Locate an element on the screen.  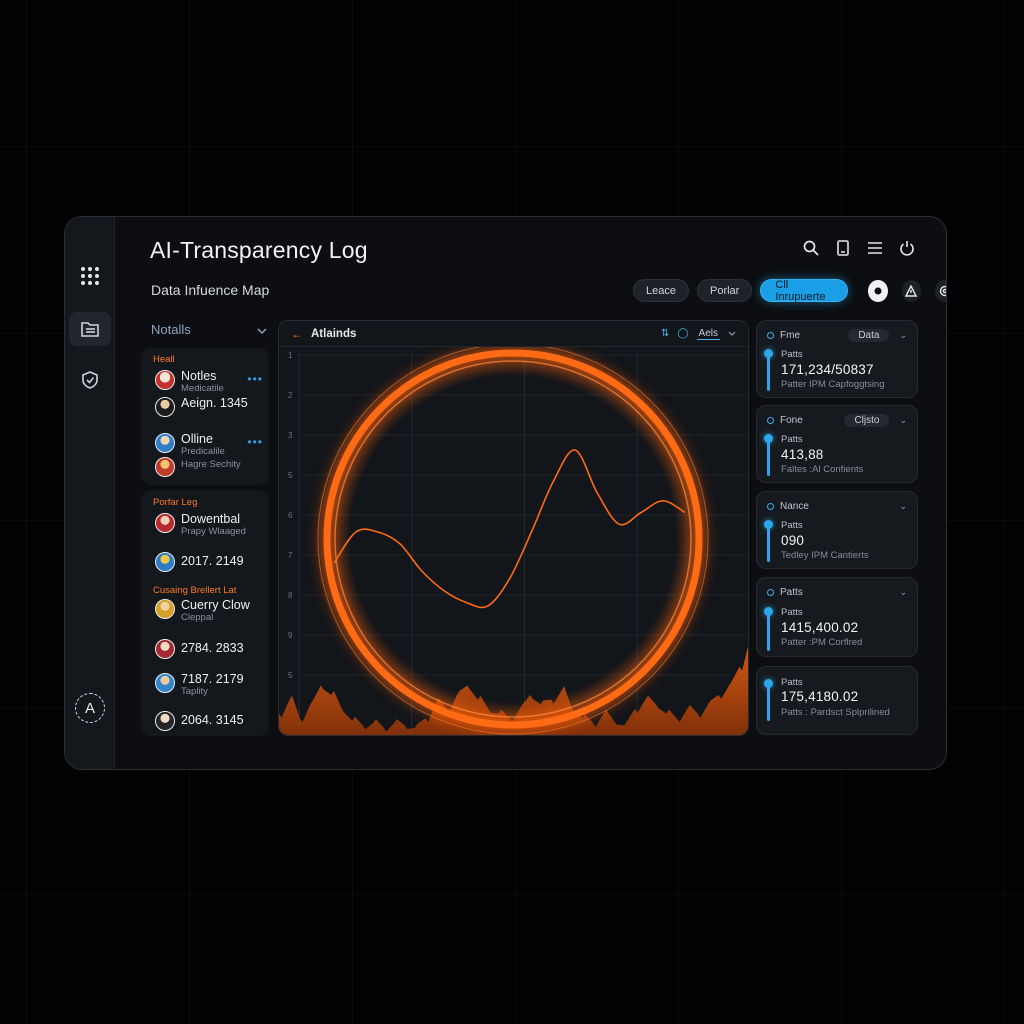
record-button is located at coordinates (878, 290).